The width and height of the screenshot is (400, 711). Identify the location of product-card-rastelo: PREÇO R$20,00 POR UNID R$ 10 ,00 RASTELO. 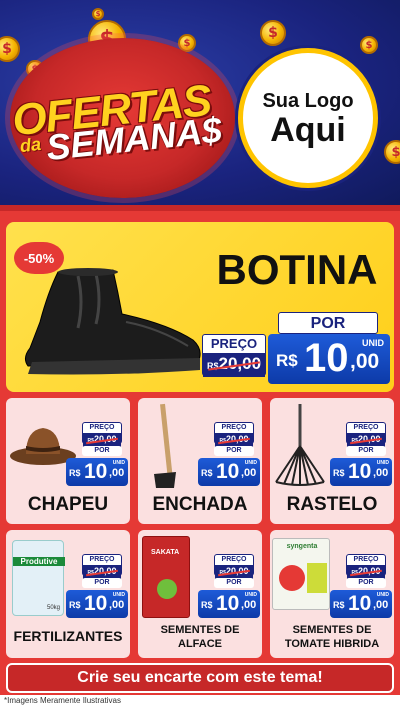
(332, 461).